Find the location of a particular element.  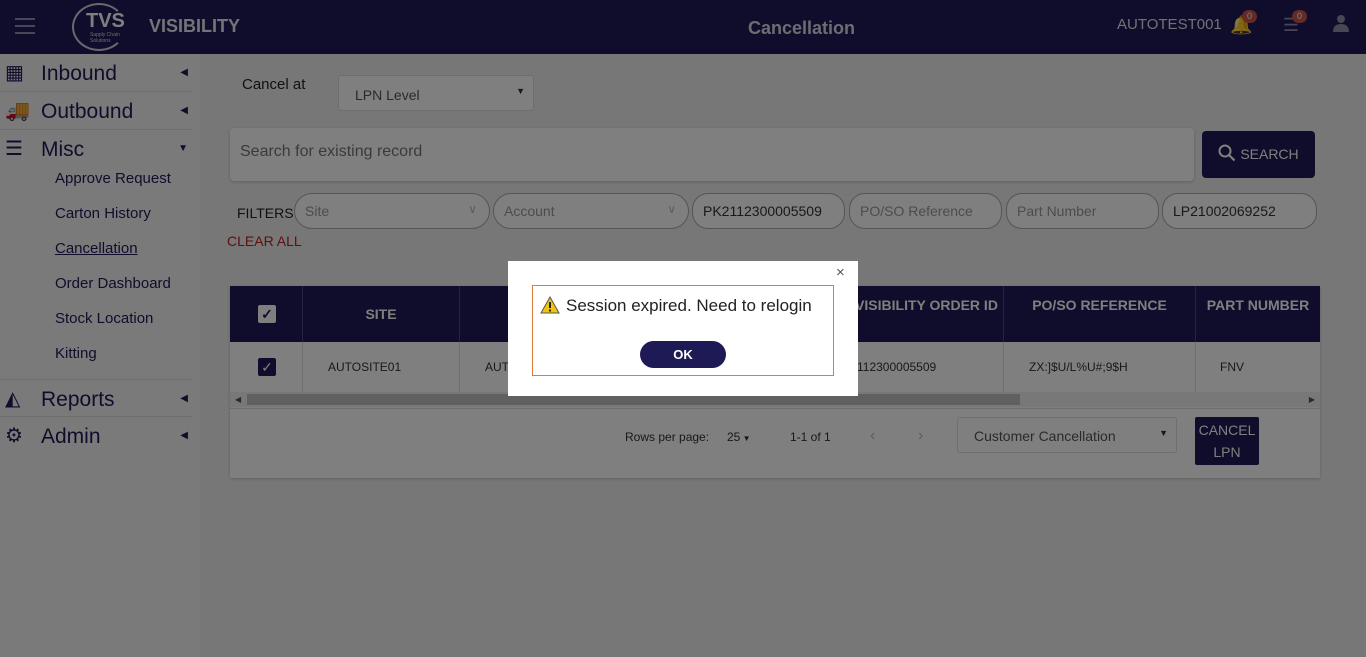

dialog-message: Session expired. Need to relogin is located at coordinates (689, 305).